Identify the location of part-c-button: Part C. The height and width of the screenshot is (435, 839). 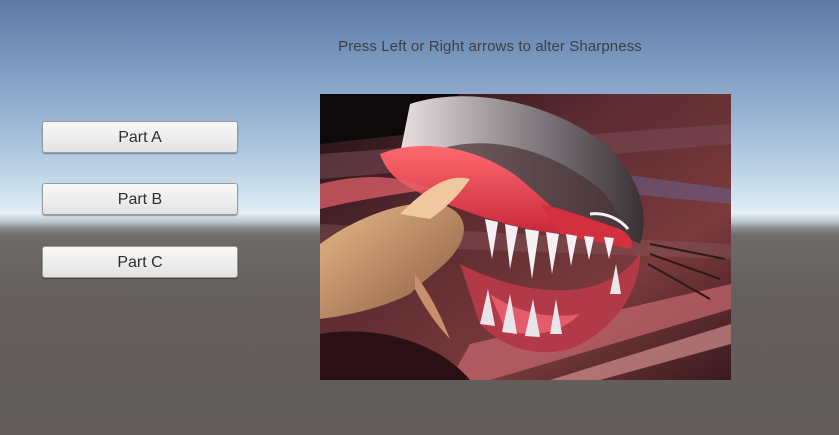
(140, 262).